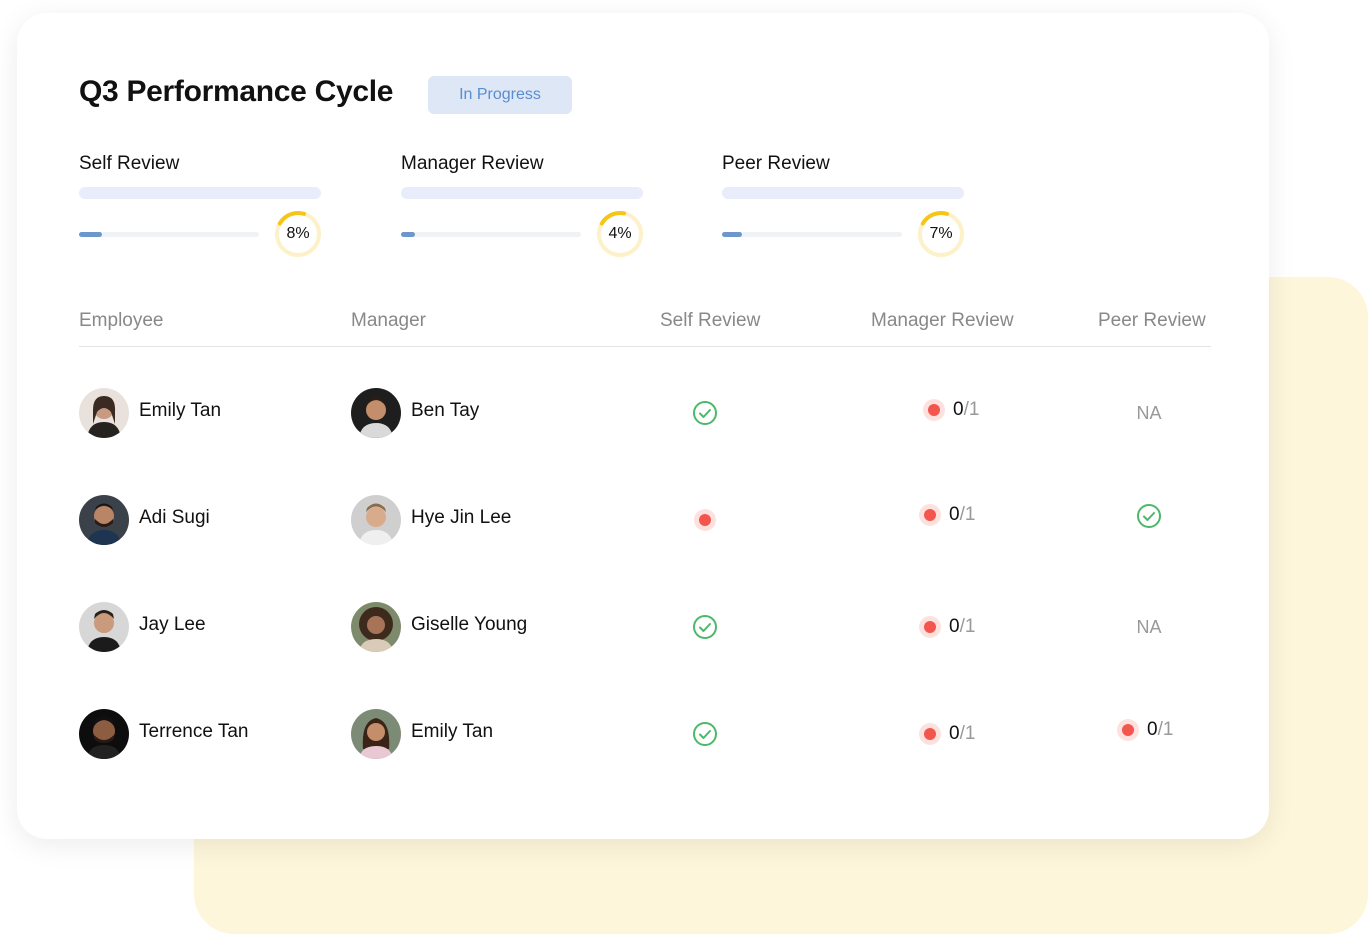 The image size is (1368, 934). Describe the element at coordinates (776, 163) in the screenshot. I see `metric-label: Peer Review` at that location.